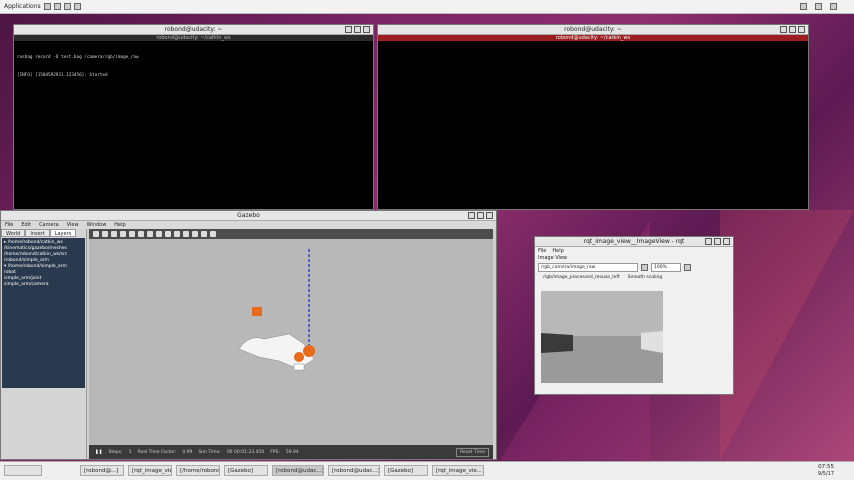 This screenshot has height=480, width=854. What do you see at coordinates (23, 470) in the screenshot?
I see `show-desktop-button` at bounding box center [23, 470].